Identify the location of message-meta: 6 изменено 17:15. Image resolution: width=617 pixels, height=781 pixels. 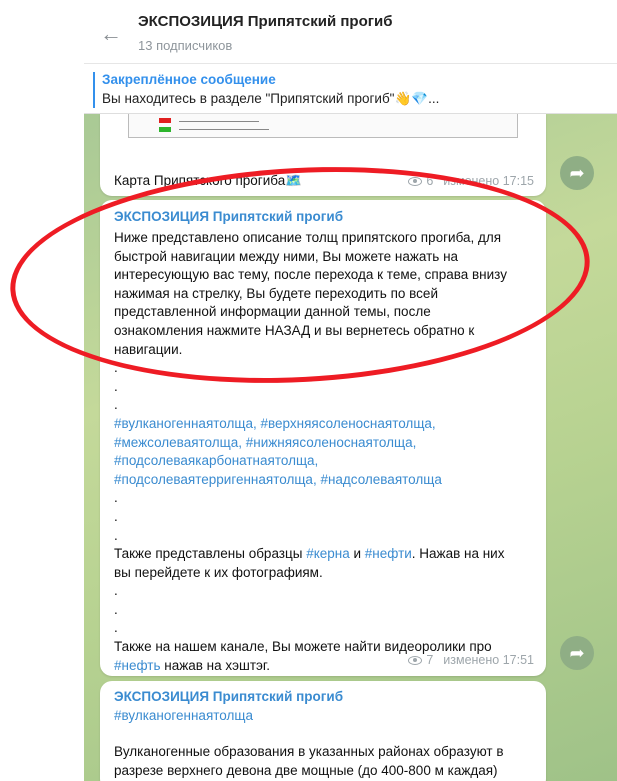
(471, 181).